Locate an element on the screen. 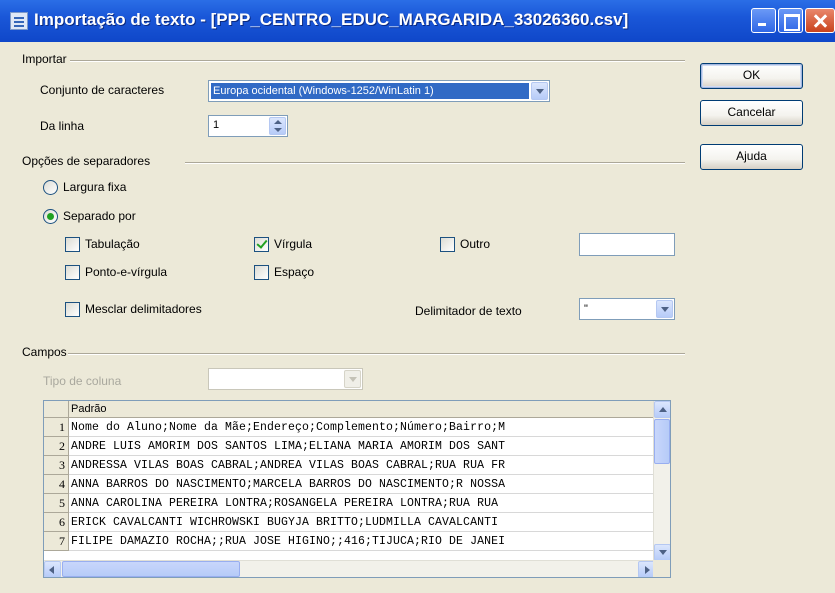 The image size is (835, 593). column-type-label: Tipo de coluna is located at coordinates (82, 381).